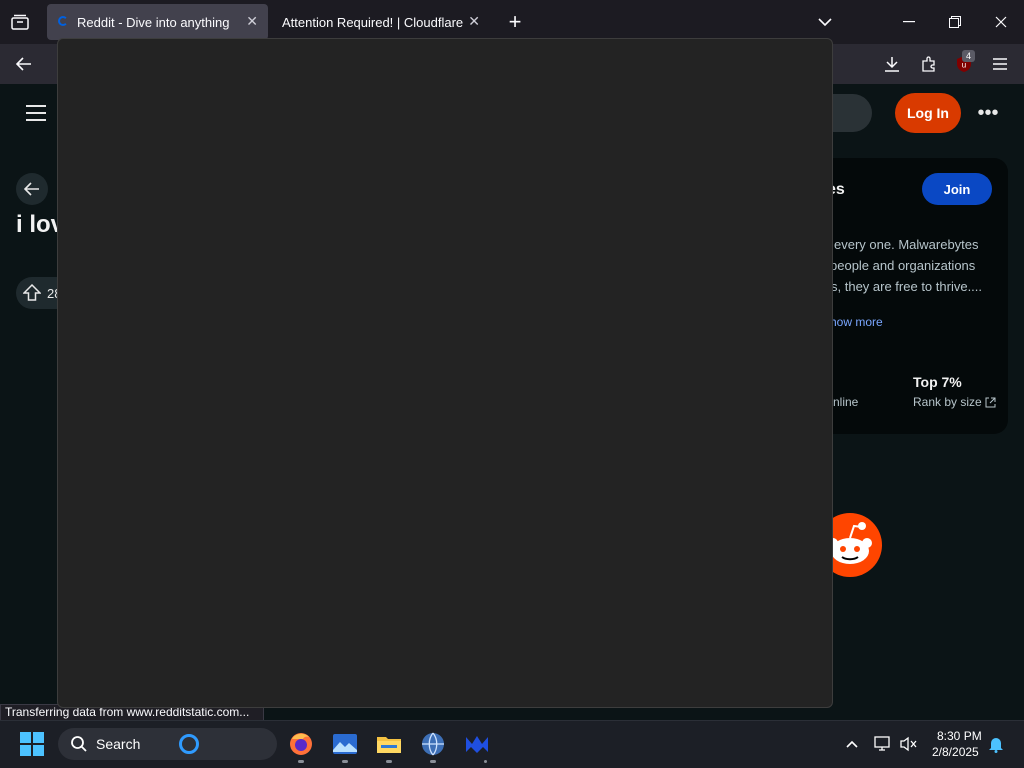 The width and height of the screenshot is (1024, 768). What do you see at coordinates (36, 113) in the screenshot?
I see `reddit-menu-icon` at bounding box center [36, 113].